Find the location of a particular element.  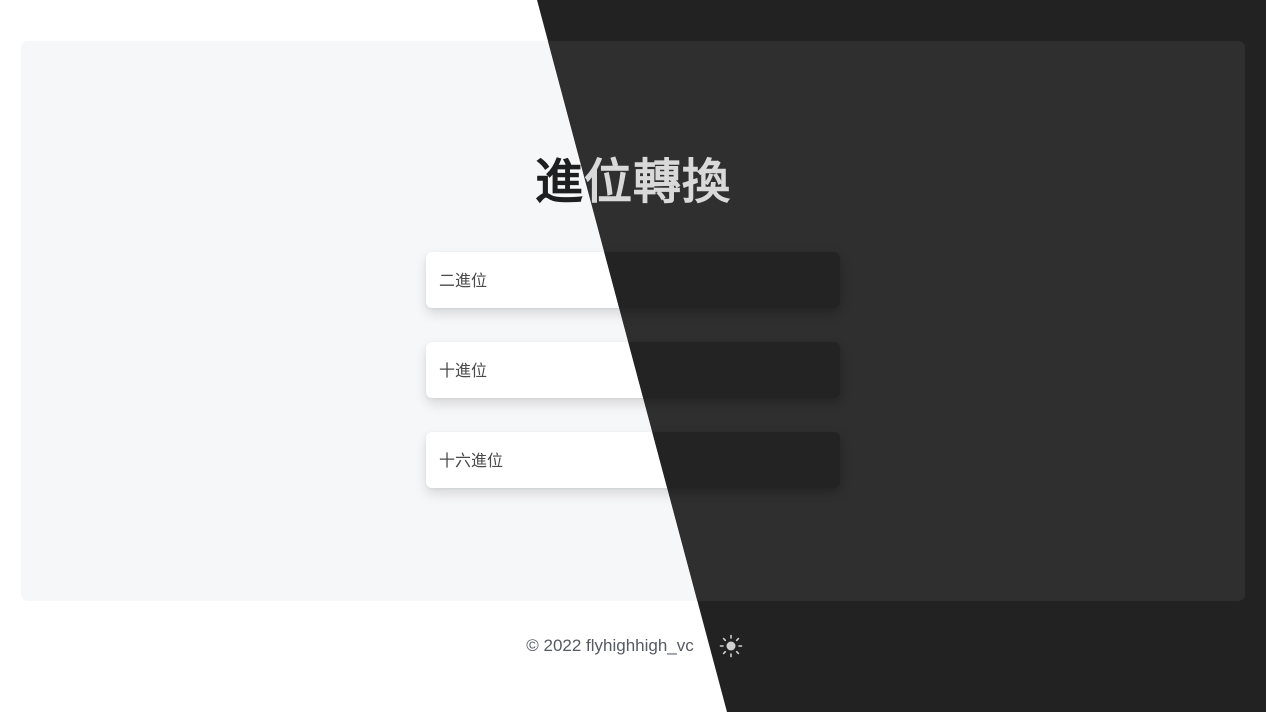

theme-toggle-button-dark is located at coordinates (731, 646).